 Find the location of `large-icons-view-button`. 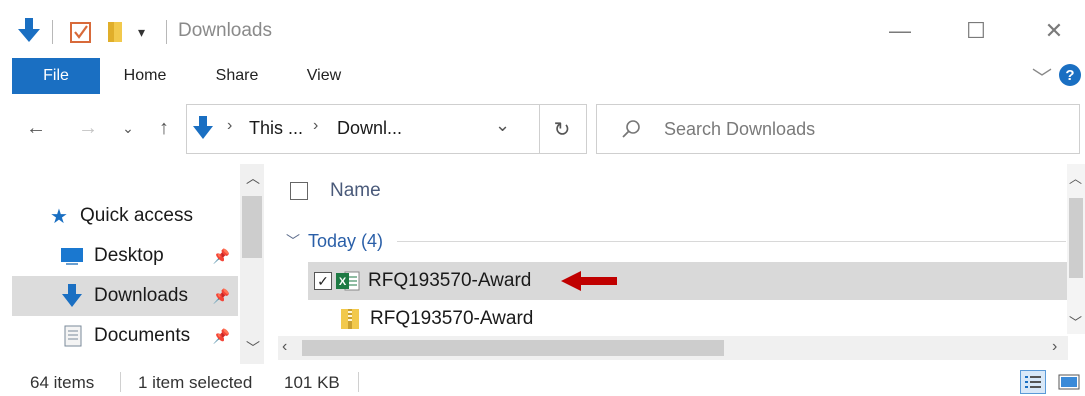

large-icons-view-button is located at coordinates (1069, 382).